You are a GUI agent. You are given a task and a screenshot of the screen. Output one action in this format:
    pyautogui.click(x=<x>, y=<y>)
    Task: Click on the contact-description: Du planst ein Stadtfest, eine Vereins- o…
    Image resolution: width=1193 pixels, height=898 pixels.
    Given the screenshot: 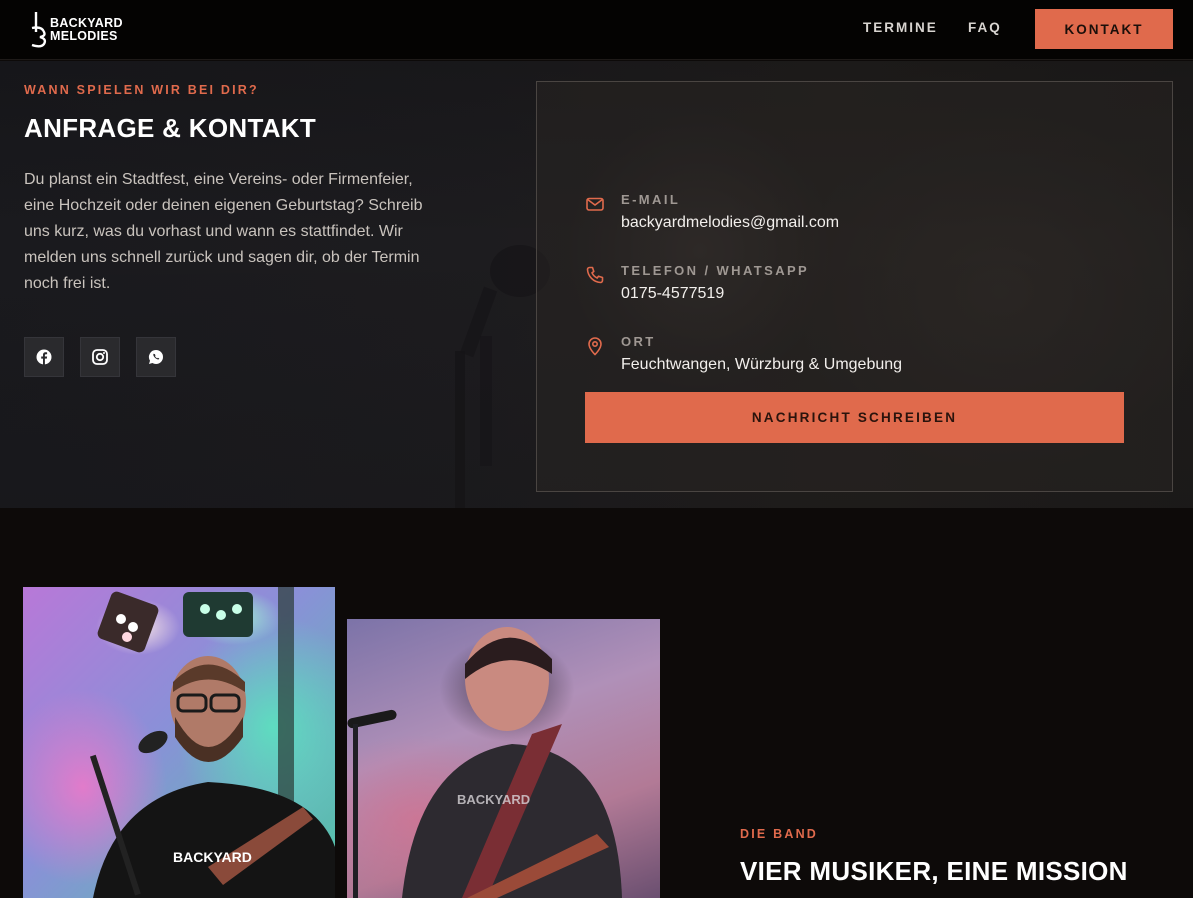 What is the action you would take?
    pyautogui.click(x=223, y=231)
    